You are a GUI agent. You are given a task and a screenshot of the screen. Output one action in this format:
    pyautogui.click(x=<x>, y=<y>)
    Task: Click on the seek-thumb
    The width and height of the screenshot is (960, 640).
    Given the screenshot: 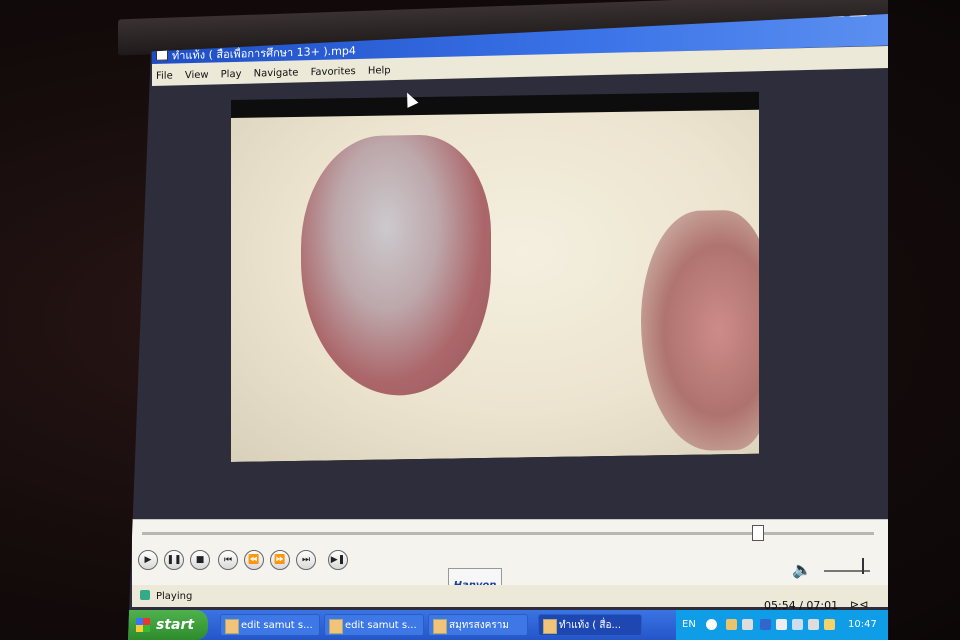 What is the action you would take?
    pyautogui.click(x=757, y=533)
    